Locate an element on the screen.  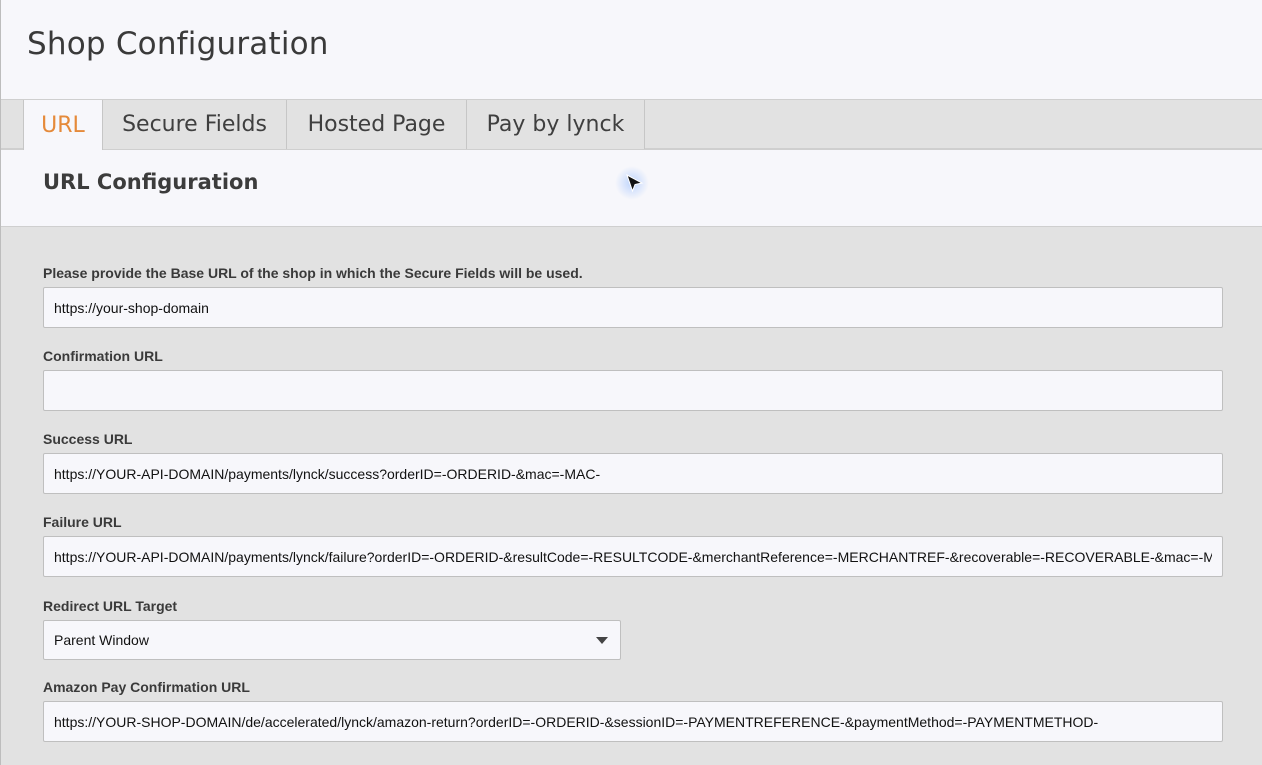
tab-hosted-page: Hosted Page is located at coordinates (377, 124).